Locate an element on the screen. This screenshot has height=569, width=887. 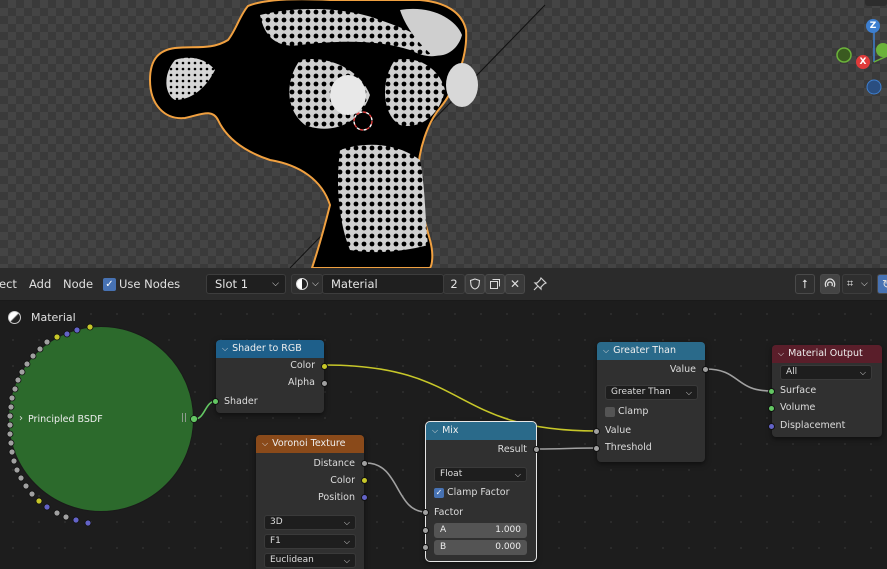
shader-to-rgb-shader-socket is located at coordinates (215, 401).